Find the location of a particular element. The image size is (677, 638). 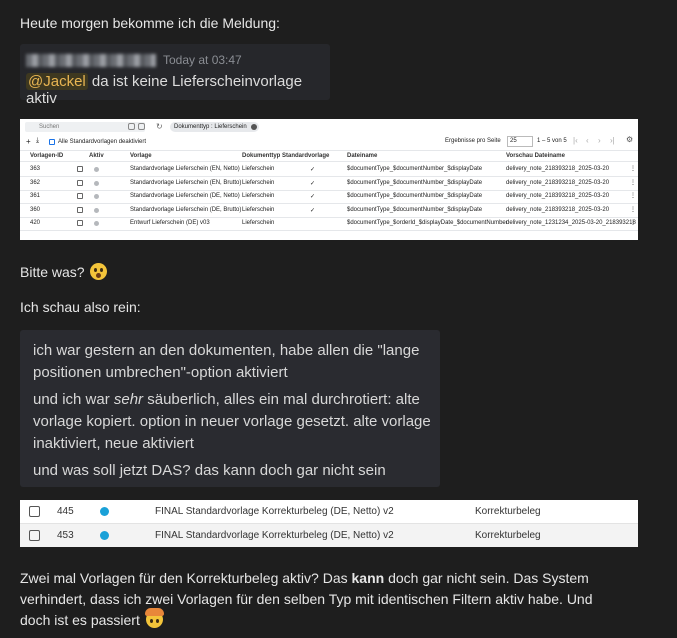

header-vorlagen-id: Vorlagen-ID is located at coordinates (46, 156).